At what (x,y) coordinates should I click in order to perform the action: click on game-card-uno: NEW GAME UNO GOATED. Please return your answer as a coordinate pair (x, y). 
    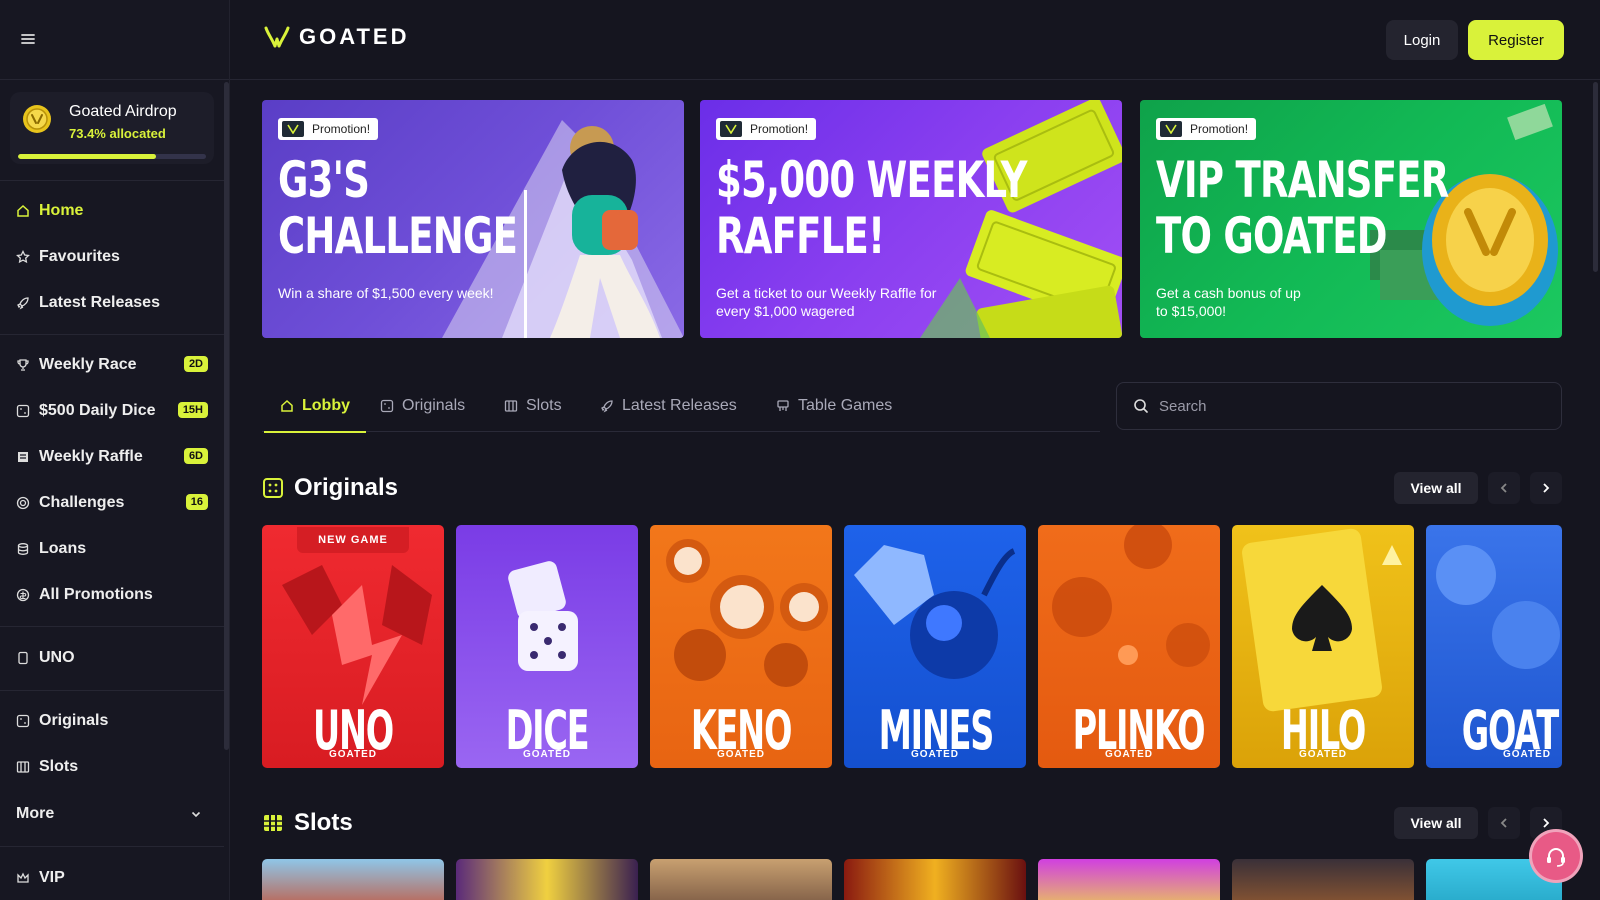
    Looking at the image, I should click on (353, 646).